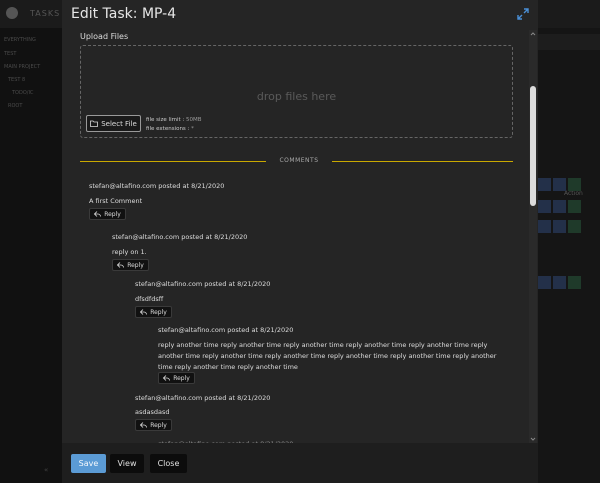 The image size is (600, 483). Describe the element at coordinates (299, 160) in the screenshot. I see `comments-heading: COMMENTS` at that location.